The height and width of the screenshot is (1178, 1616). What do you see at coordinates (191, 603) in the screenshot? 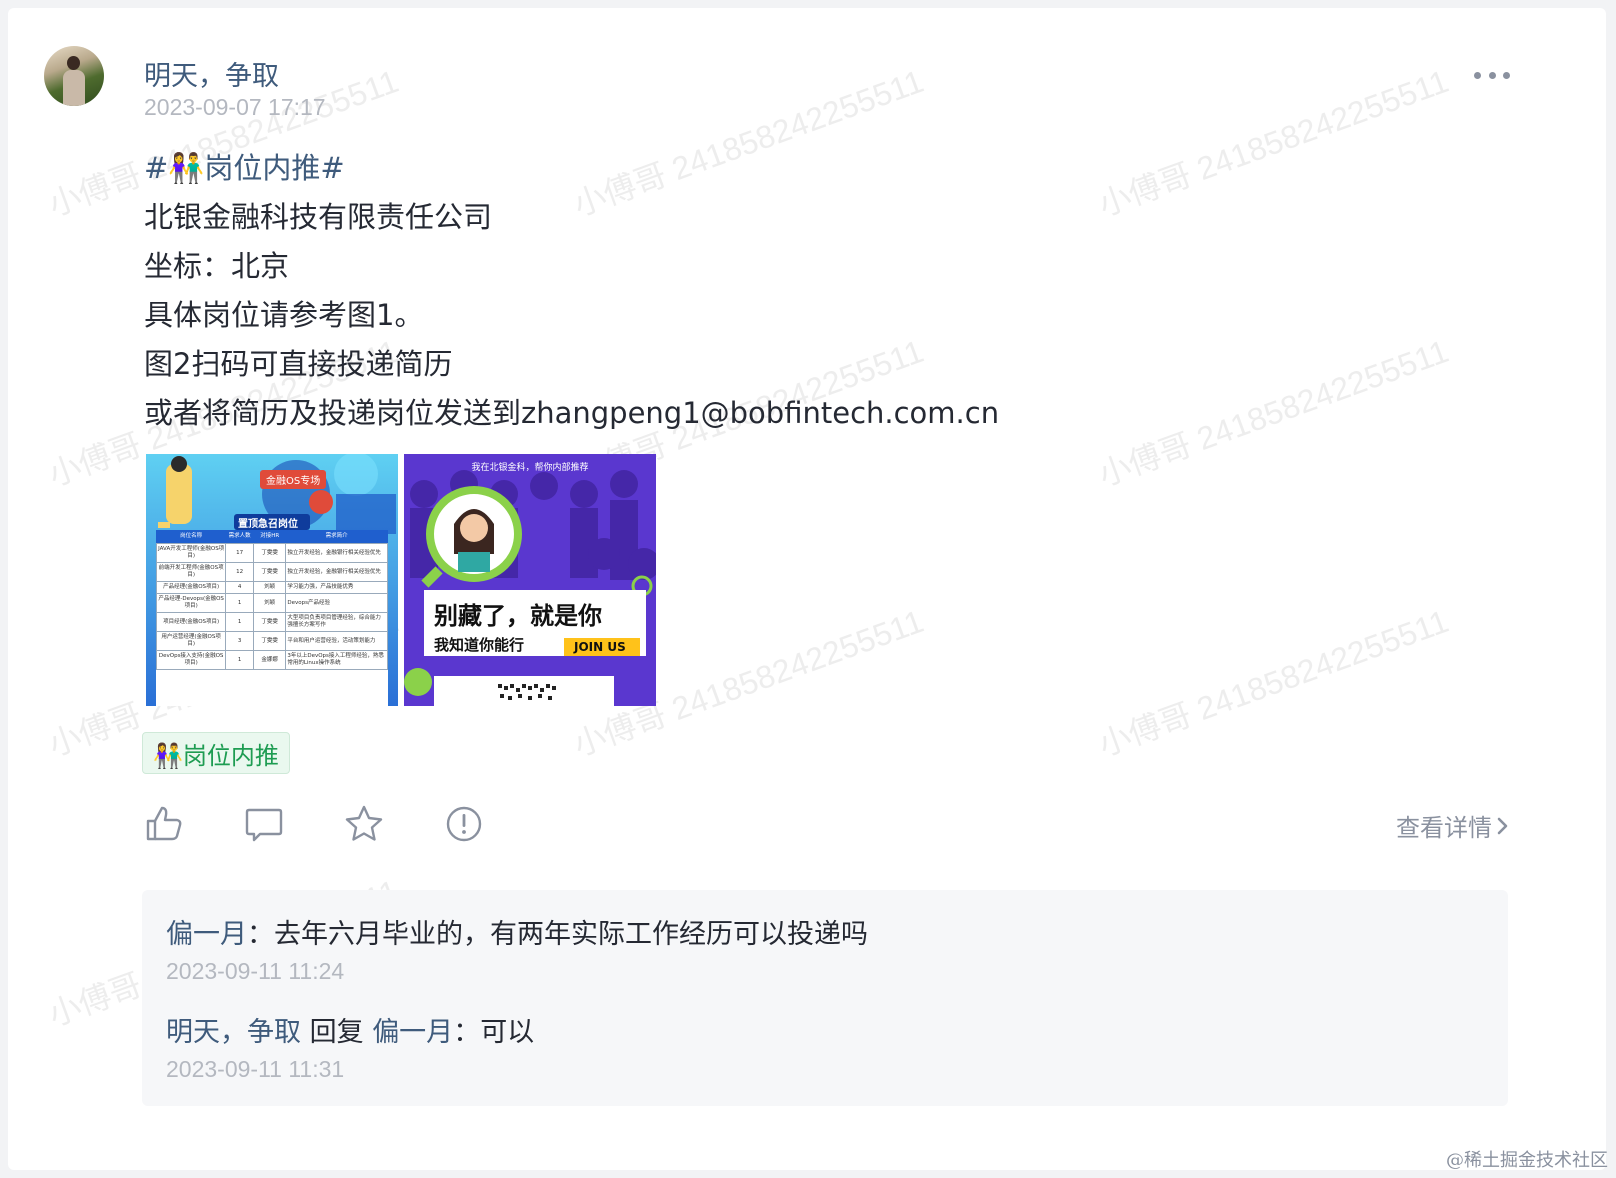
I see `table-cell: 产品经理-Devops(金融OS项目)` at bounding box center [191, 603].